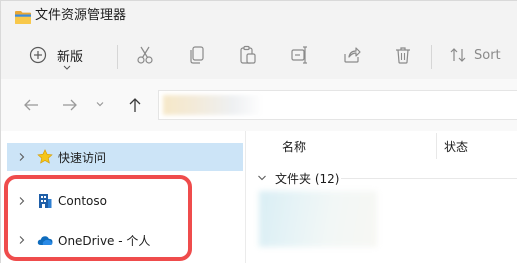 Image resolution: width=517 pixels, height=263 pixels. What do you see at coordinates (248, 55) in the screenshot?
I see `paste-icon` at bounding box center [248, 55].